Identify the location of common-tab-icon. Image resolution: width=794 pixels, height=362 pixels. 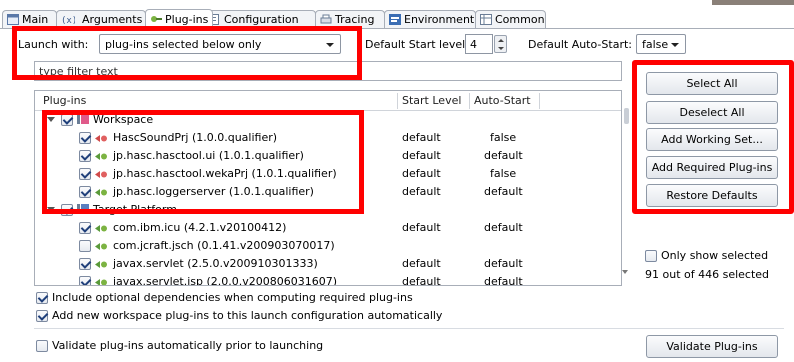
(486, 19).